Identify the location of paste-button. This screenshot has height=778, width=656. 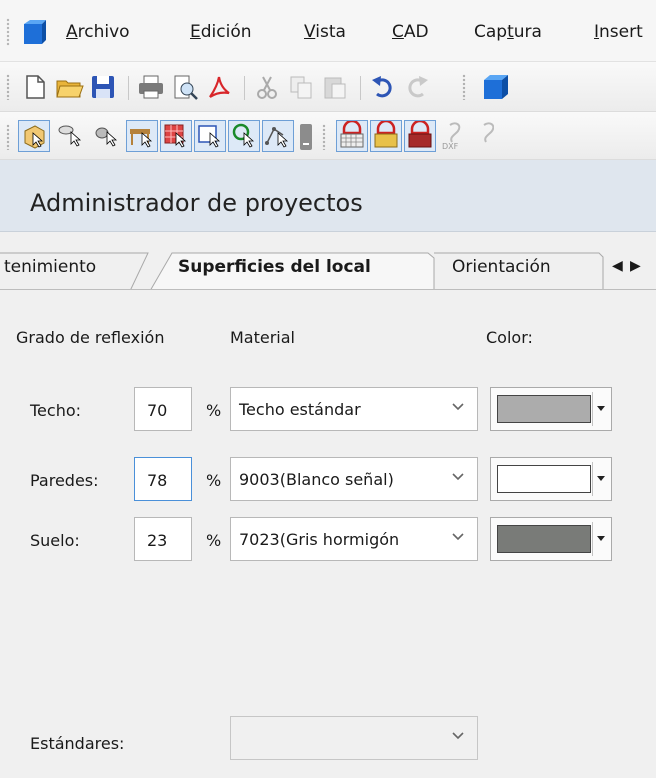
(335, 87).